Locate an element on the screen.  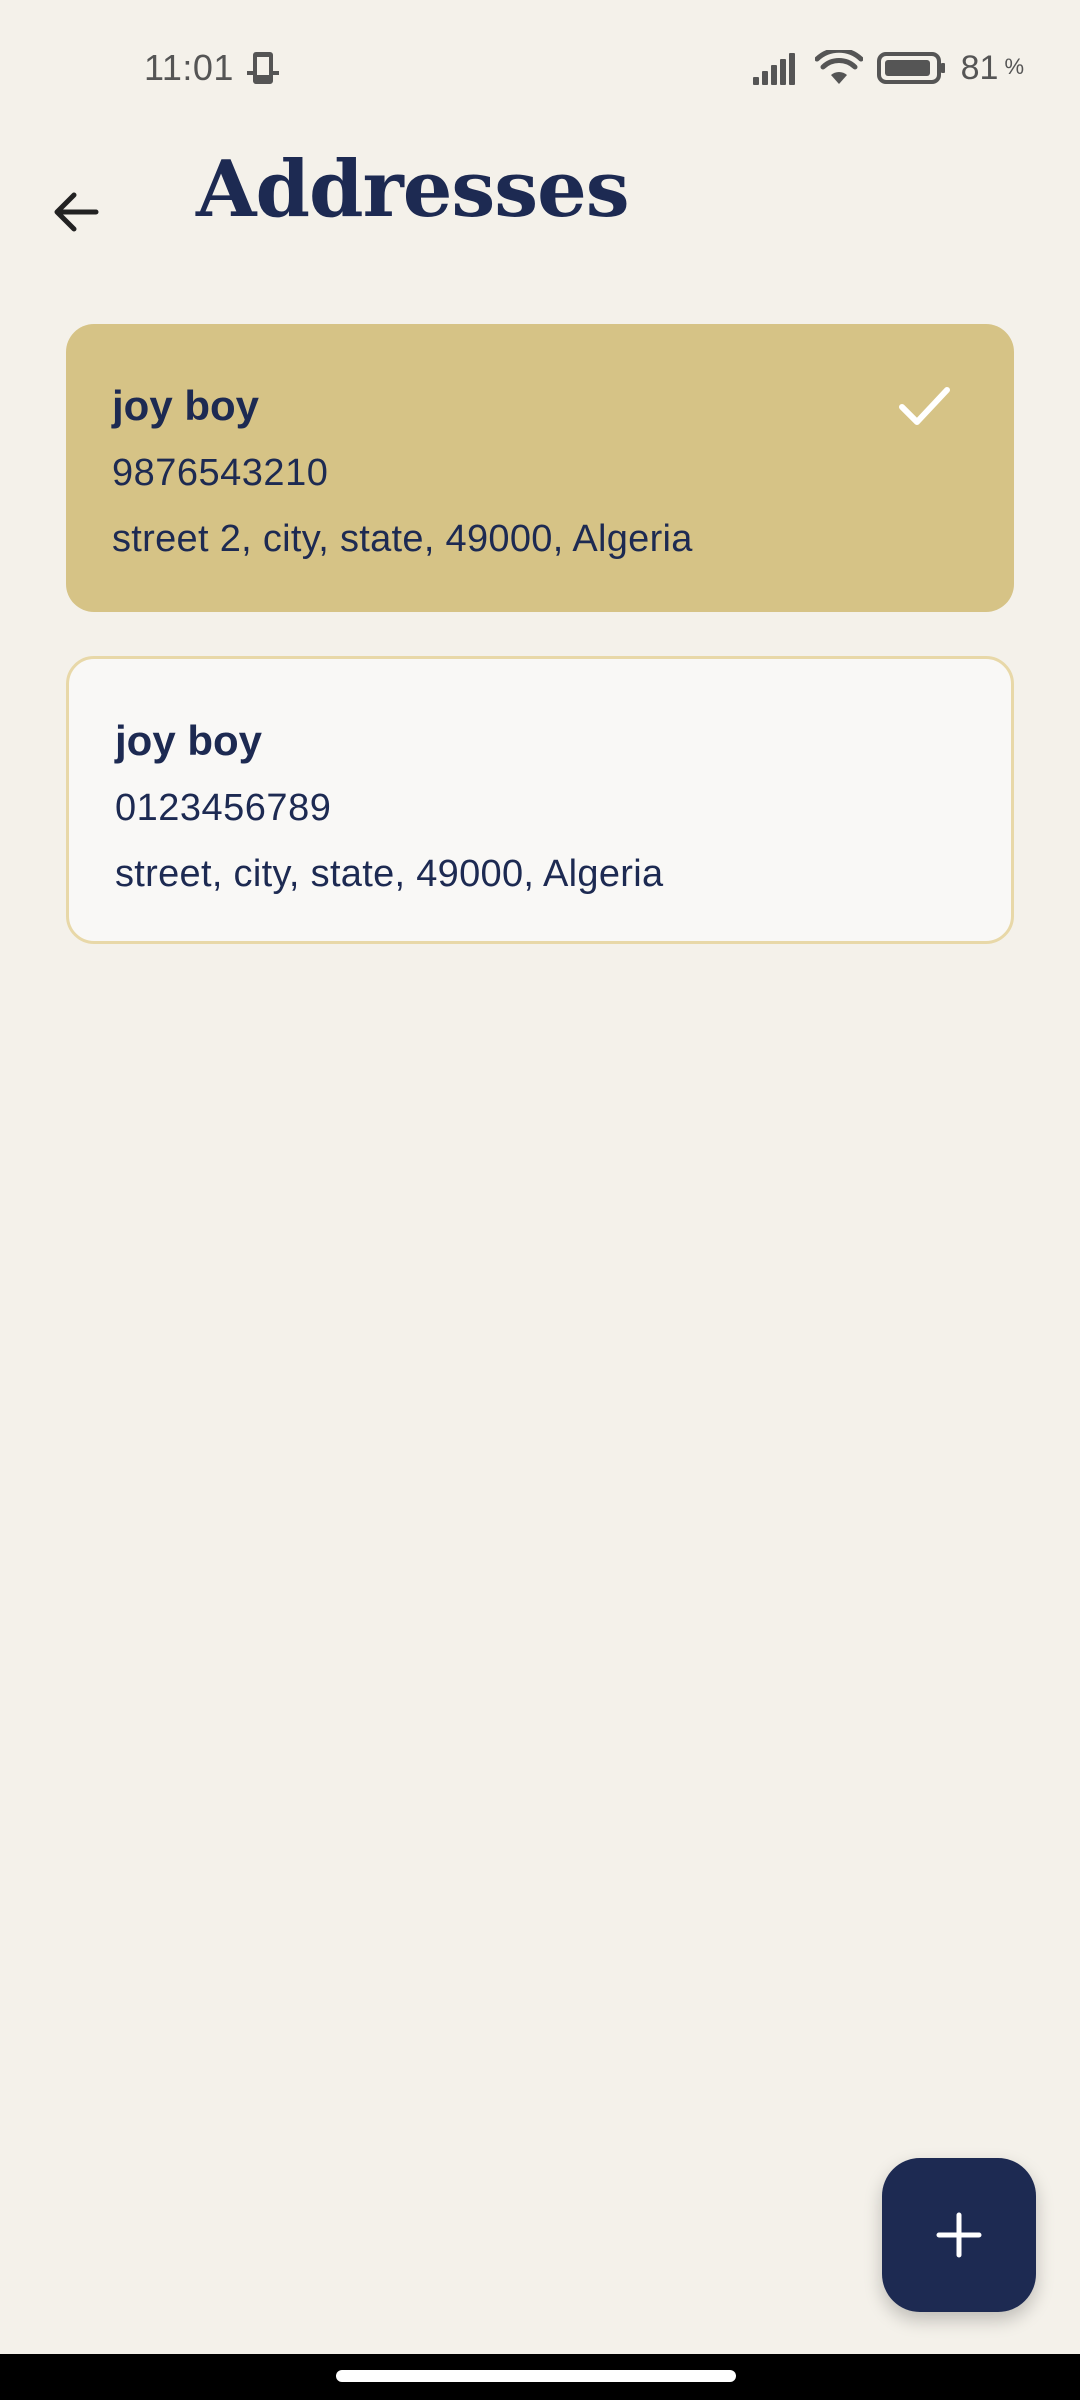
status-right: 81 % is located at coordinates (887, 68).